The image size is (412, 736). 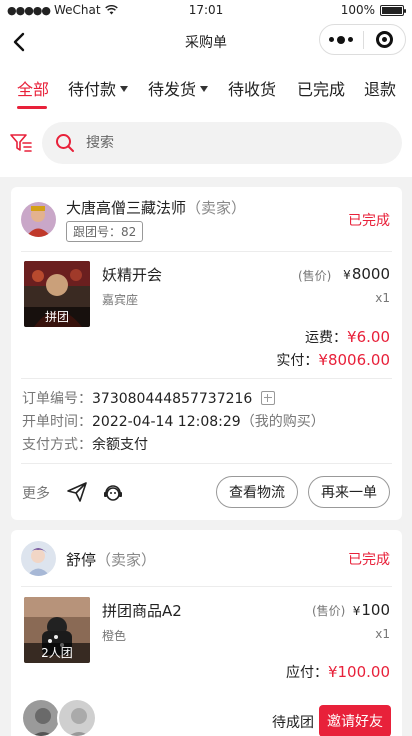 What do you see at coordinates (384, 39) in the screenshot?
I see `close-mini-program-icon` at bounding box center [384, 39].